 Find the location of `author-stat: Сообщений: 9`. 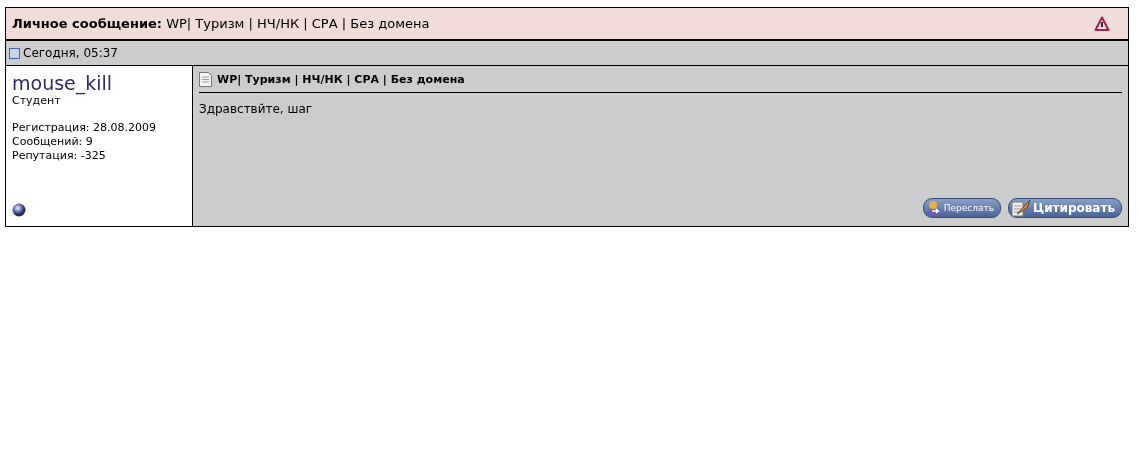

author-stat: Сообщений: 9 is located at coordinates (53, 142).